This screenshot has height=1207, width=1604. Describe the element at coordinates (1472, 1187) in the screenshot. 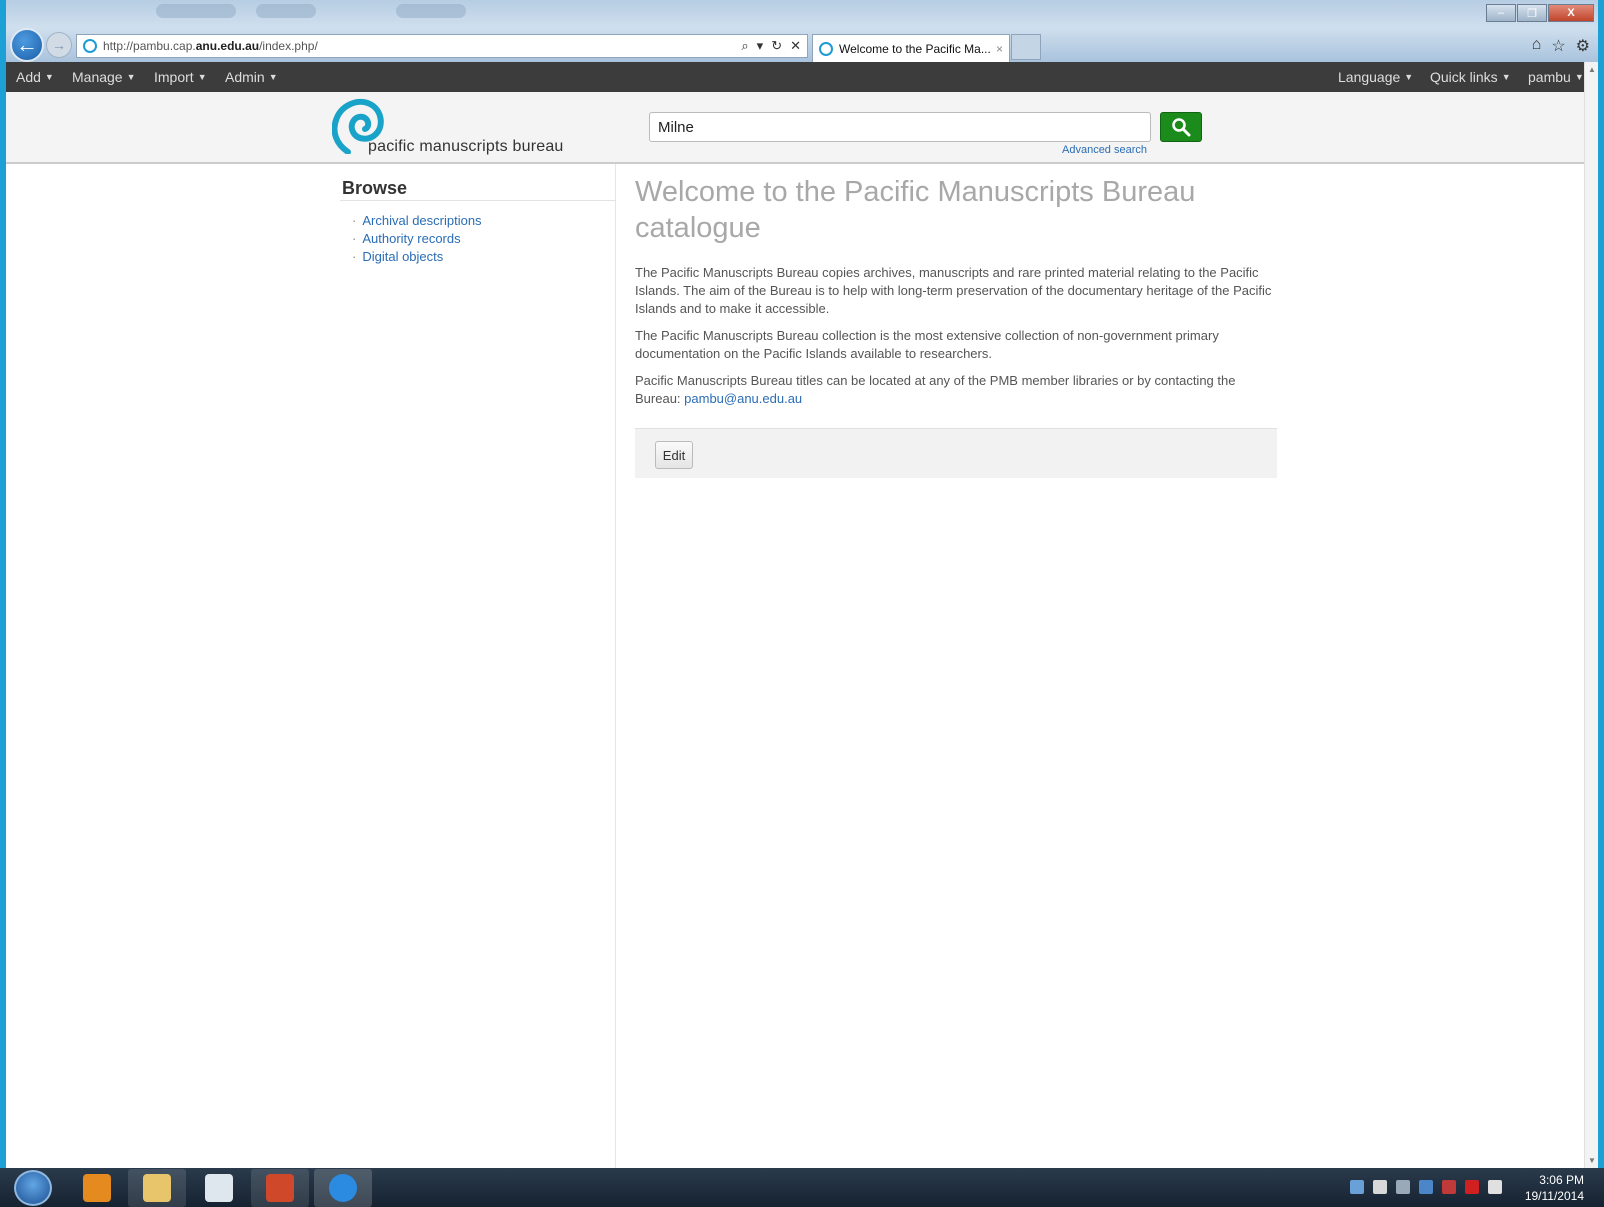

I see `adobe-tray-icon` at that location.